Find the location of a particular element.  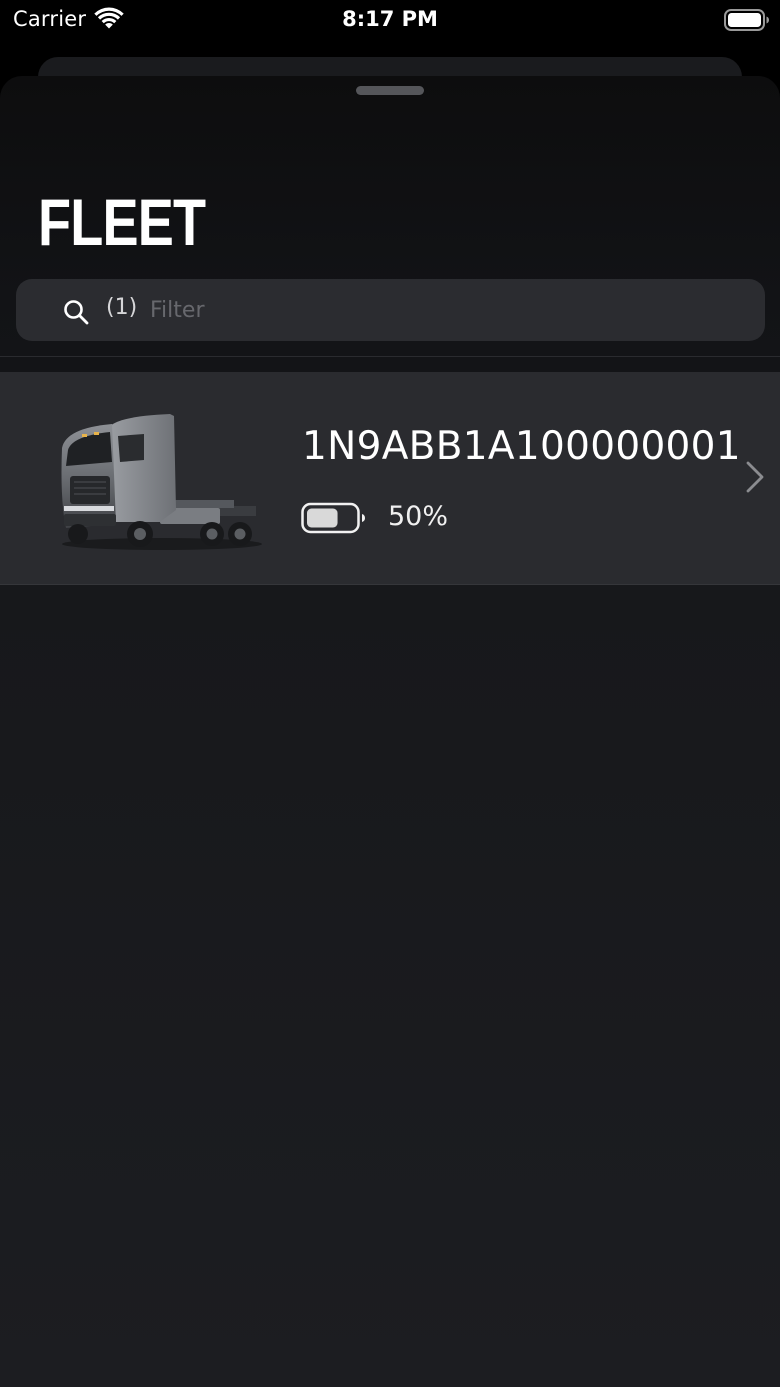

chevron-right-icon is located at coordinates (755, 477).